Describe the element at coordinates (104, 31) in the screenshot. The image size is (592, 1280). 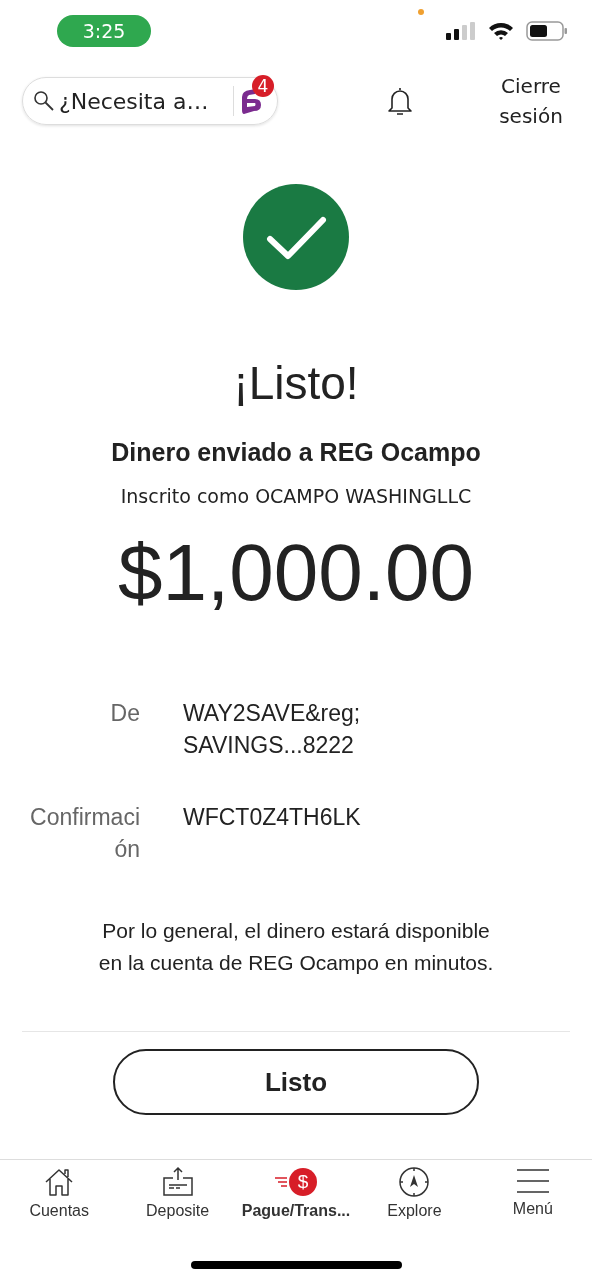
I see `status-time: 3:25` at that location.